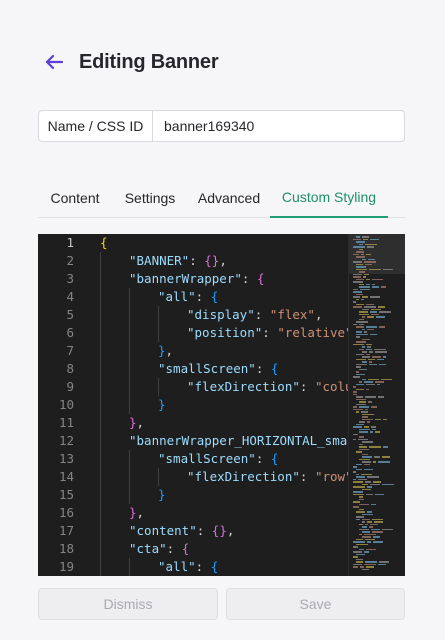  Describe the element at coordinates (66, 476) in the screenshot. I see `line-number: 14` at that location.